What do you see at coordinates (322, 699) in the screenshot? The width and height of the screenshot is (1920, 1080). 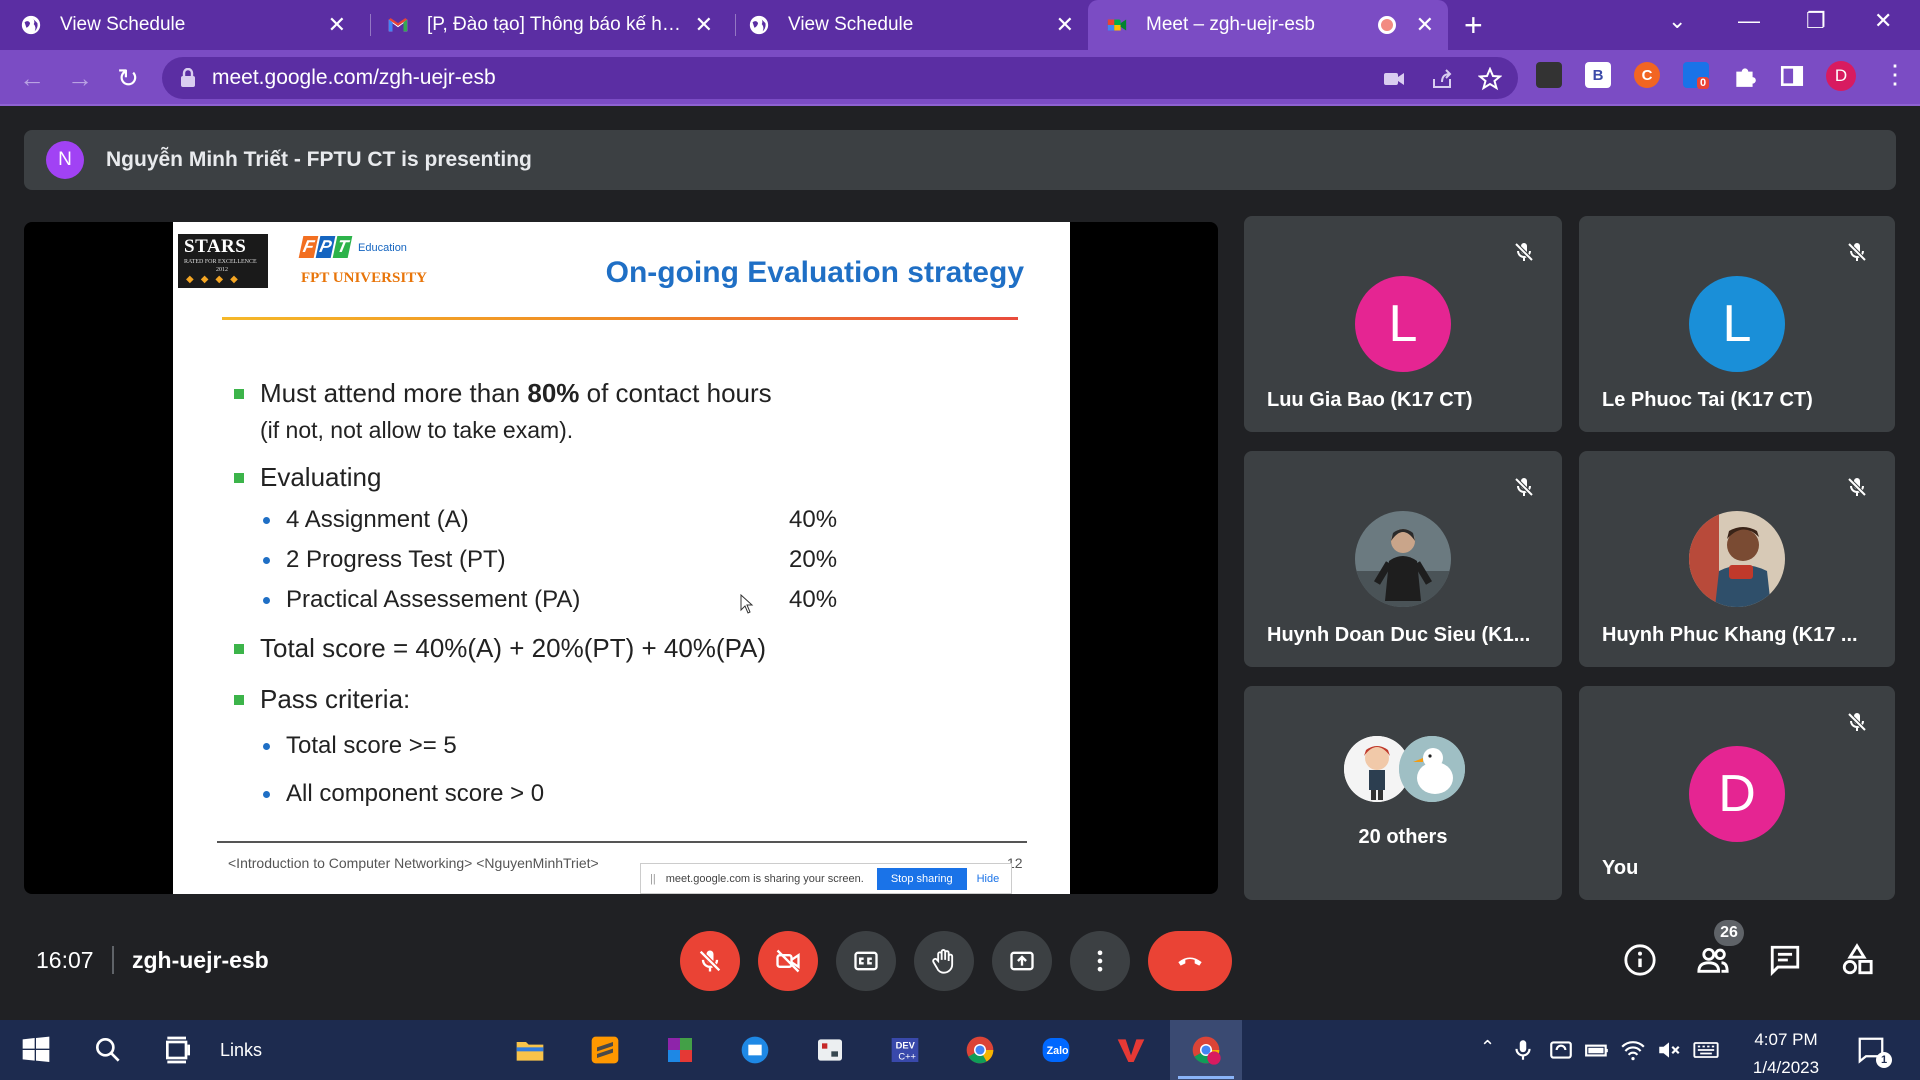 I see `bullet-pass-criteria: Pass criteria:` at bounding box center [322, 699].